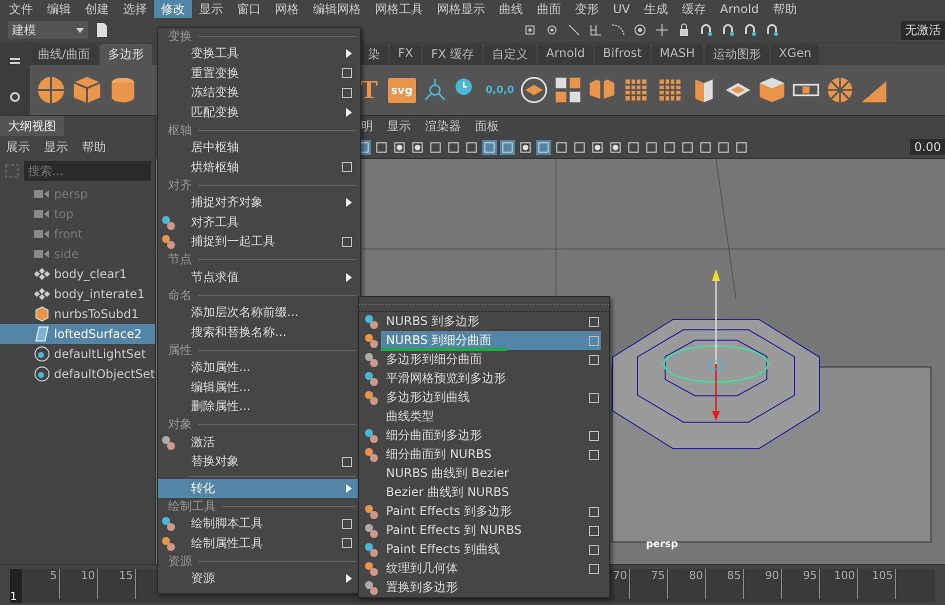 The width and height of the screenshot is (945, 605). Describe the element at coordinates (374, 54) in the screenshot. I see `shelf-tab: 染` at that location.